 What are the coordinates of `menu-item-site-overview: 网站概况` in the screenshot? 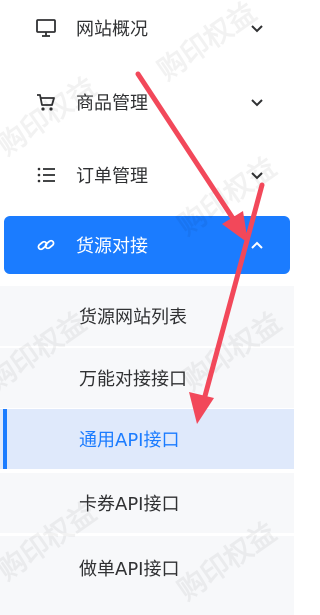 It's located at (147, 28).